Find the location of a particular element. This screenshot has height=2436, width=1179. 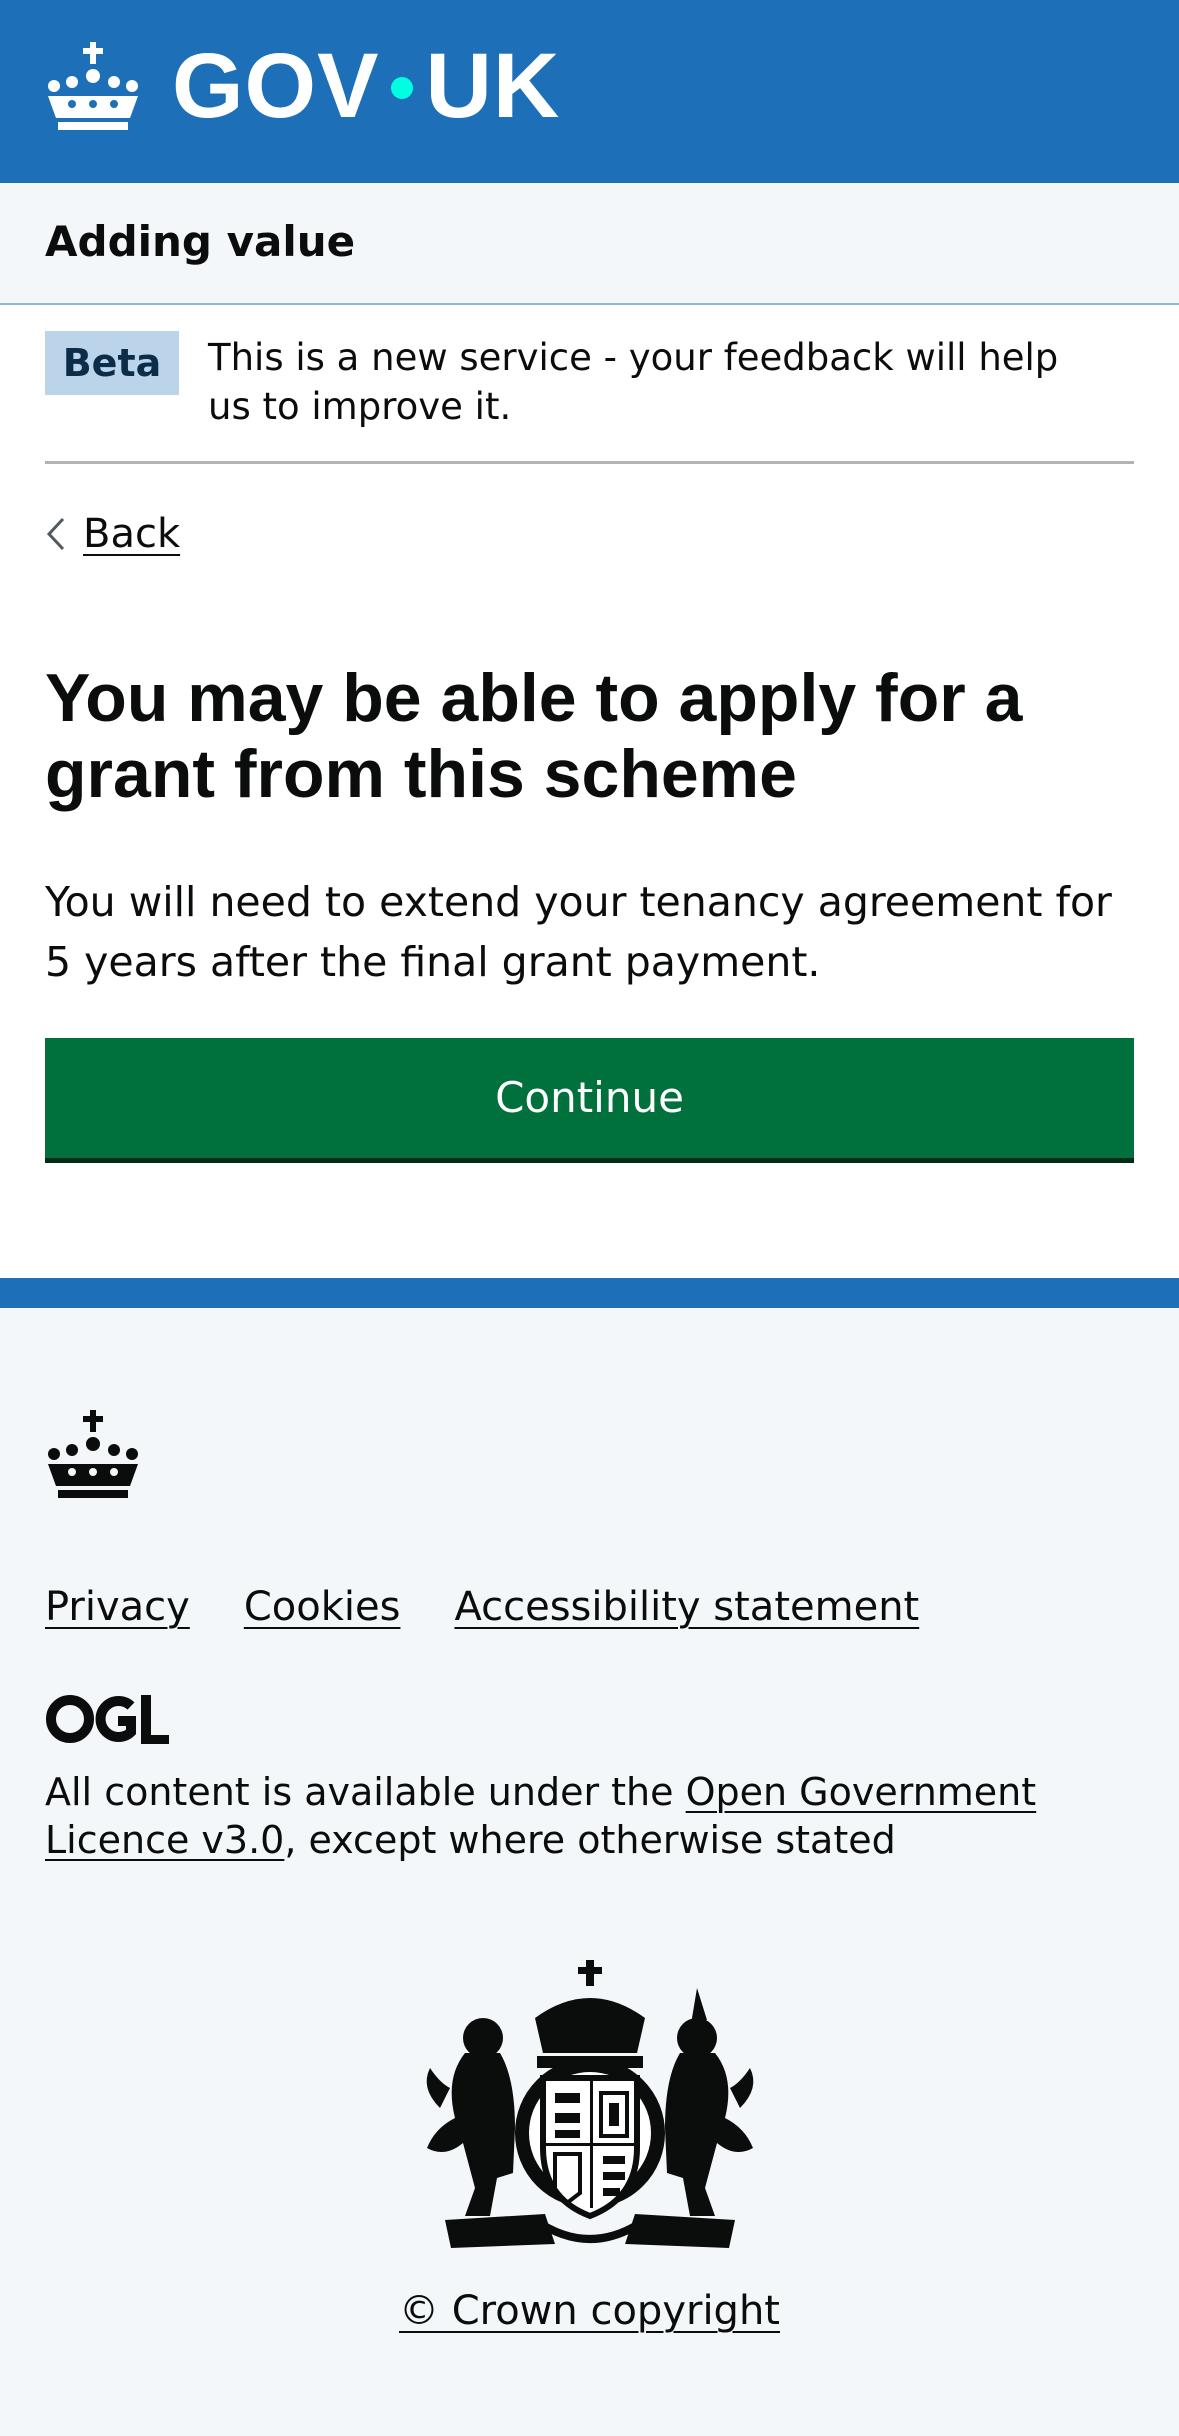

footer-link-cookies: Cookies is located at coordinates (322, 1607).